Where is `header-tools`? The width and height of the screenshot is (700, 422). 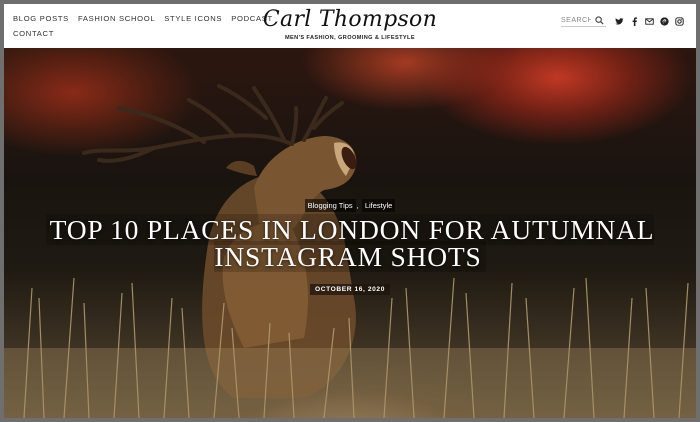
header-tools is located at coordinates (622, 21).